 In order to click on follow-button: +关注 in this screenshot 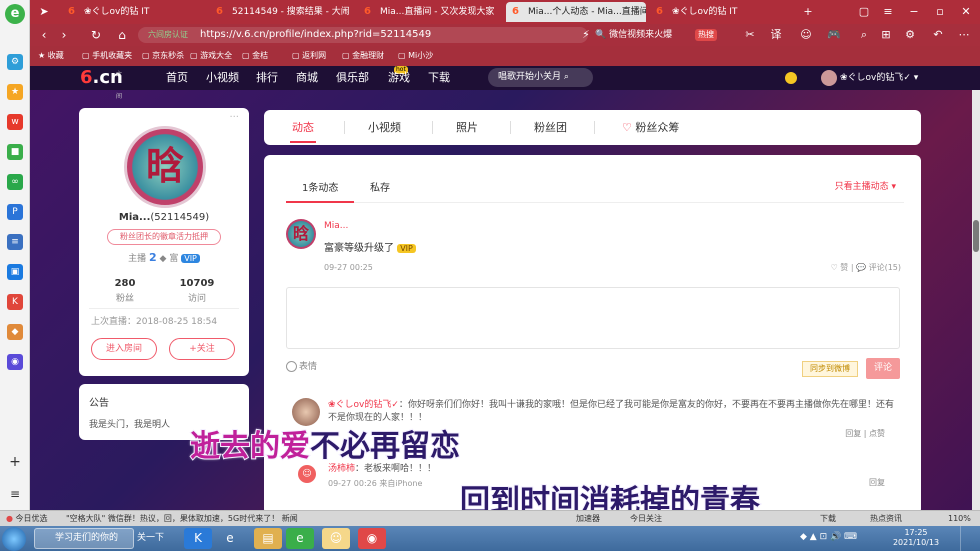, I will do `click(202, 349)`.